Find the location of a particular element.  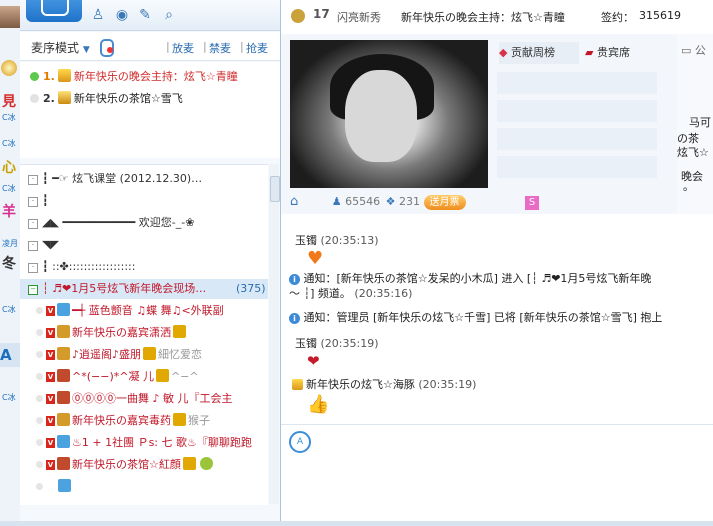

vip-badge-icon is located at coordinates (64, 97).